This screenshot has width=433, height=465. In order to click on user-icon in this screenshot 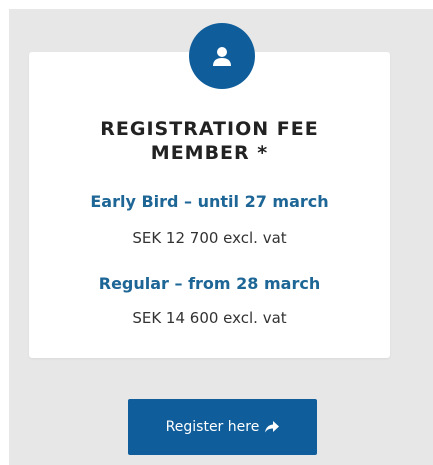, I will do `click(222, 56)`.